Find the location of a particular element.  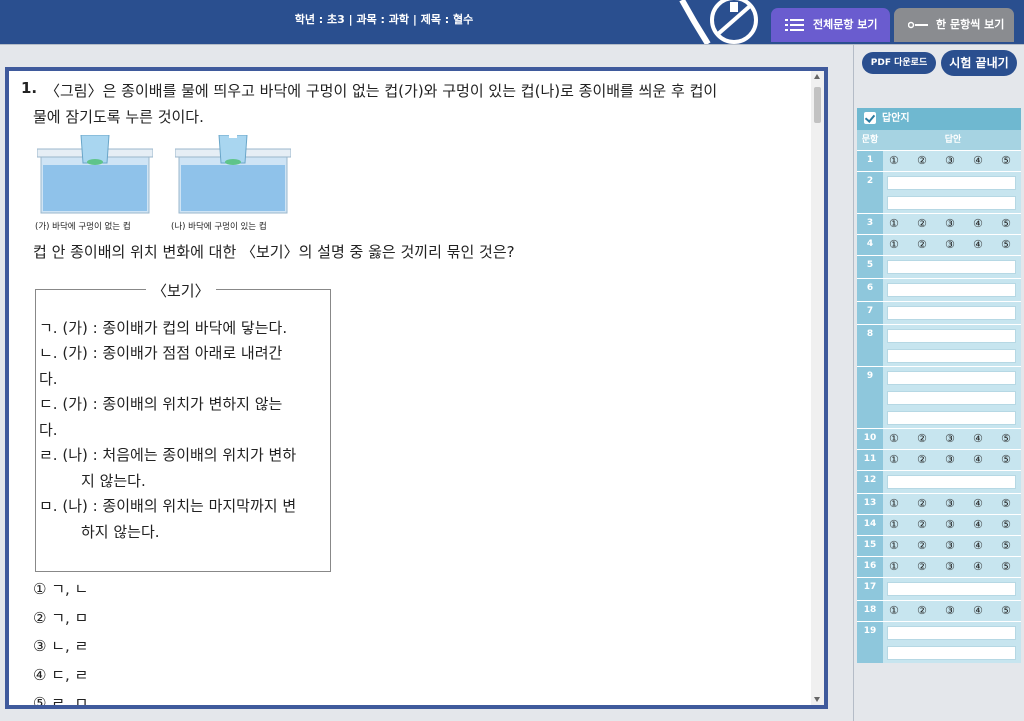

end-exam-button: 시험 끝내기 is located at coordinates (979, 63).